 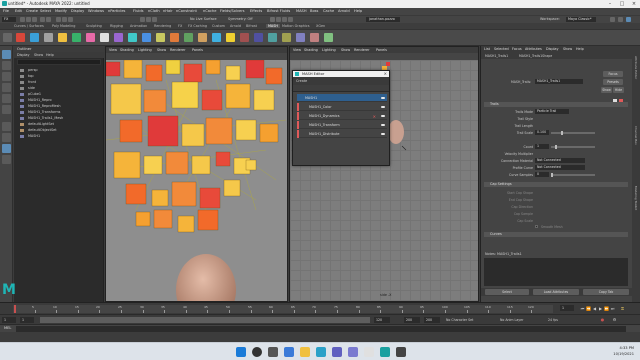 What do you see at coordinates (278, 11) in the screenshot?
I see `menu-bifrost-fluids: Bifrost Fluids` at bounding box center [278, 11].